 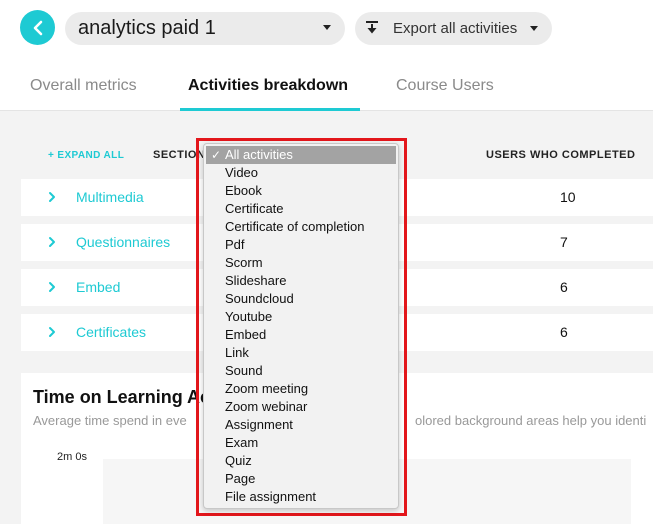 What do you see at coordinates (301, 173) in the screenshot?
I see `dropdown-option: Video` at bounding box center [301, 173].